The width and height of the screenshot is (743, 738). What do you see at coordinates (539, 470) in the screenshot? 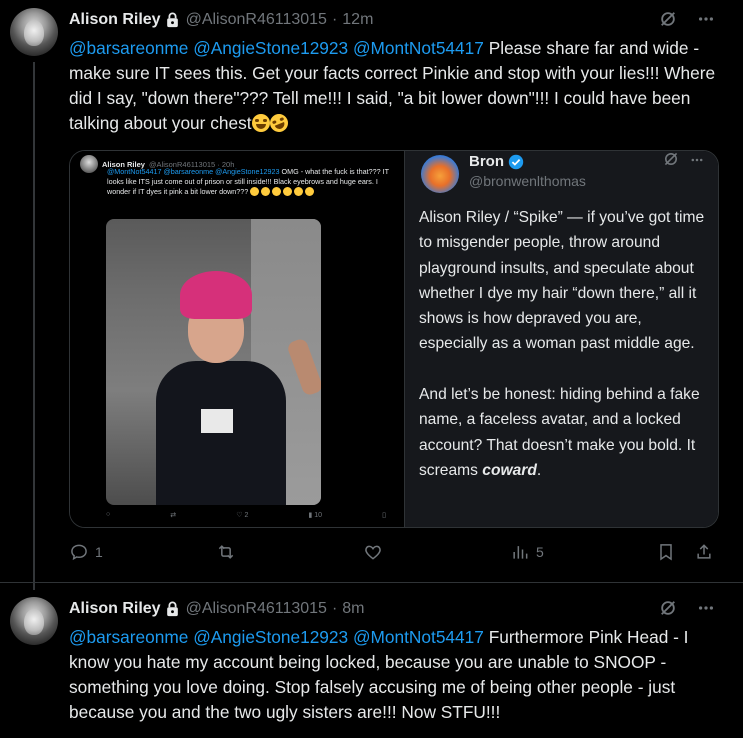
I see `paragraph-2-end: .` at bounding box center [539, 470].